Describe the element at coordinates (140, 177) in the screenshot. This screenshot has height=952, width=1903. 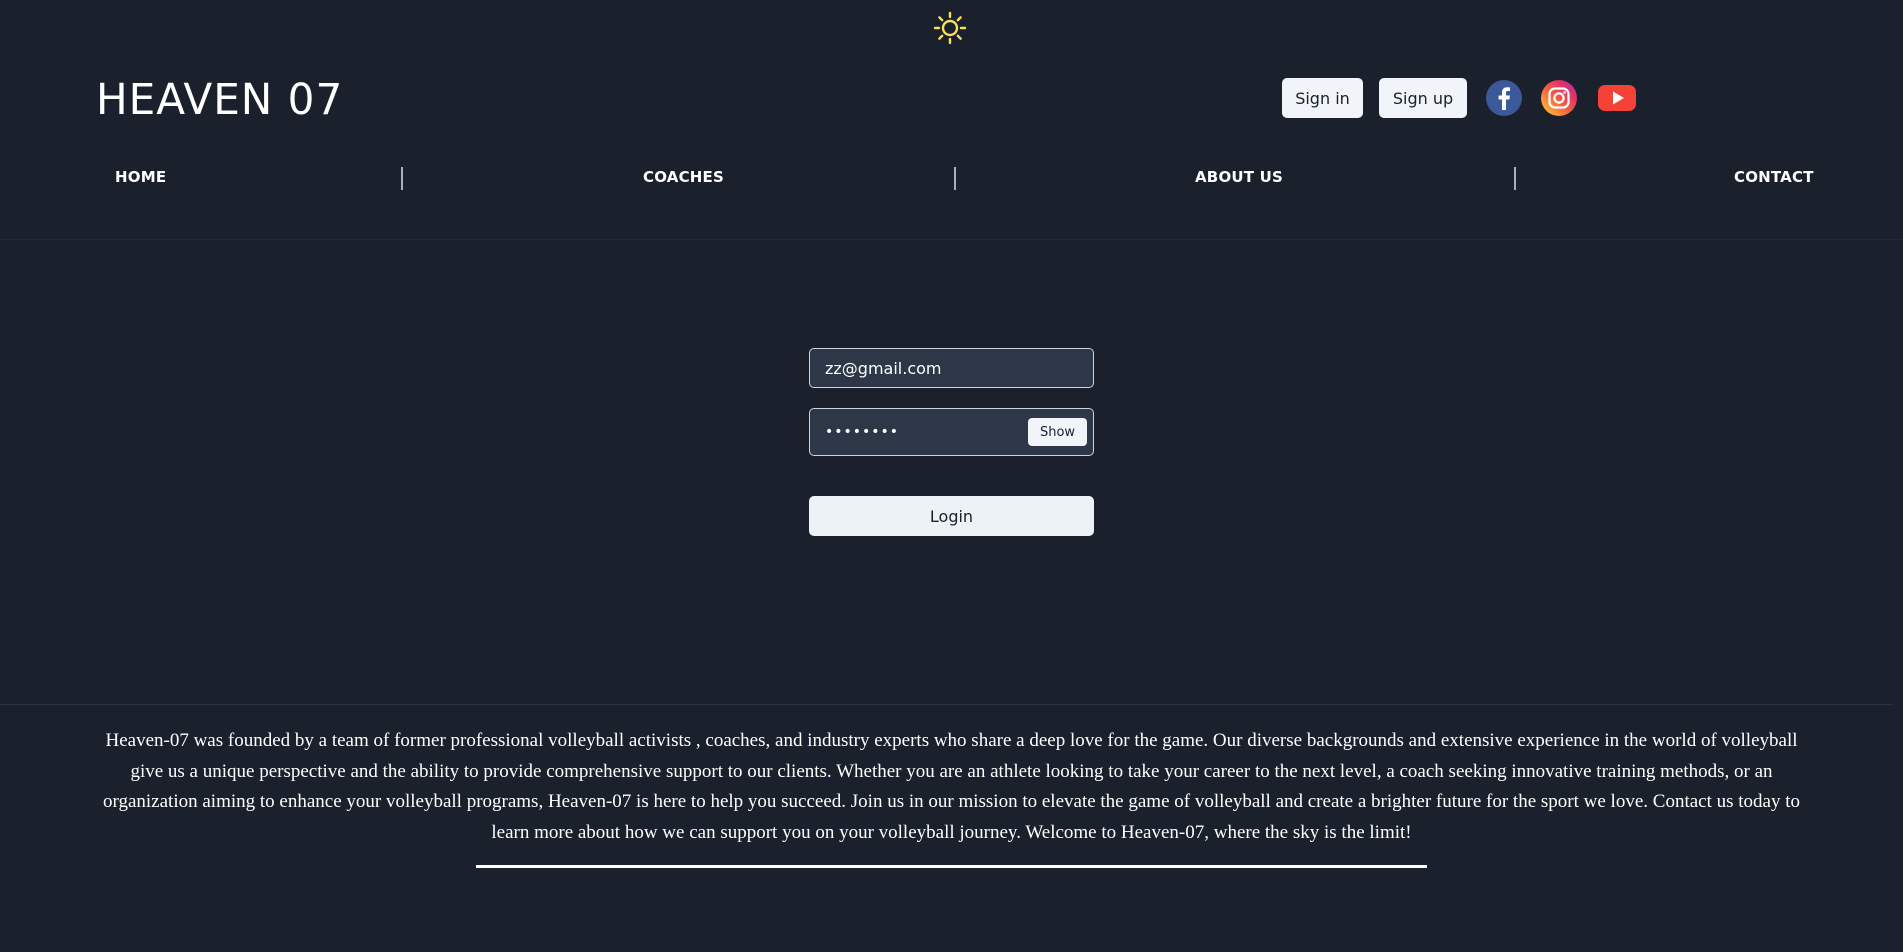
I see `nav-home: HOME` at that location.